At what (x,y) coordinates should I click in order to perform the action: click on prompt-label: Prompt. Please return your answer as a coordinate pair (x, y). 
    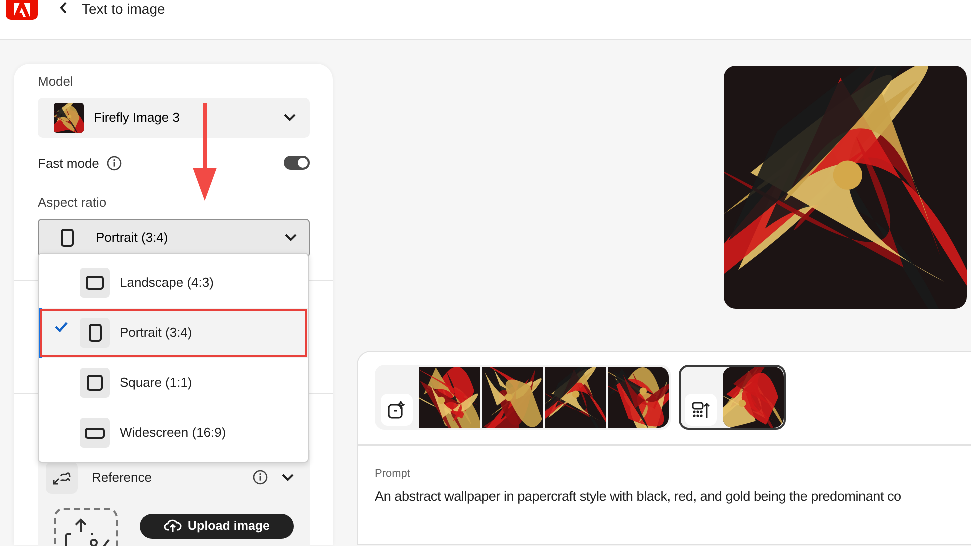
    Looking at the image, I should click on (393, 474).